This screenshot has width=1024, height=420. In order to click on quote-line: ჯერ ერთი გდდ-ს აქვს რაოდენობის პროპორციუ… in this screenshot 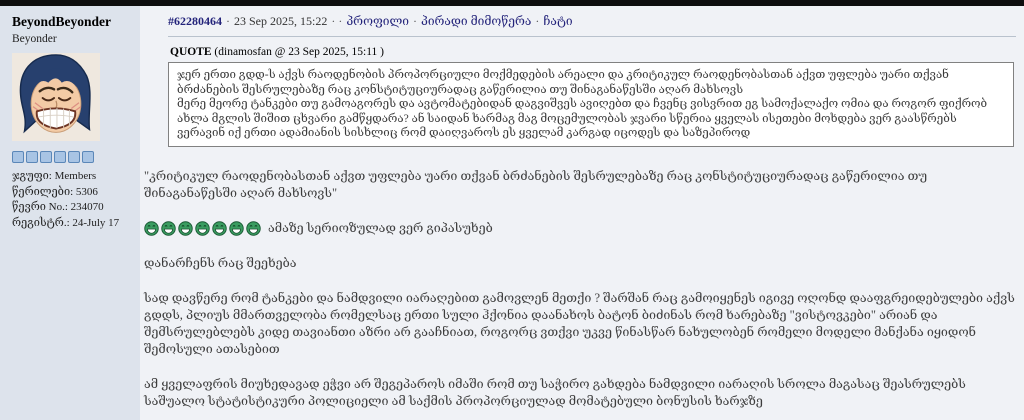, I will do `click(563, 82)`.